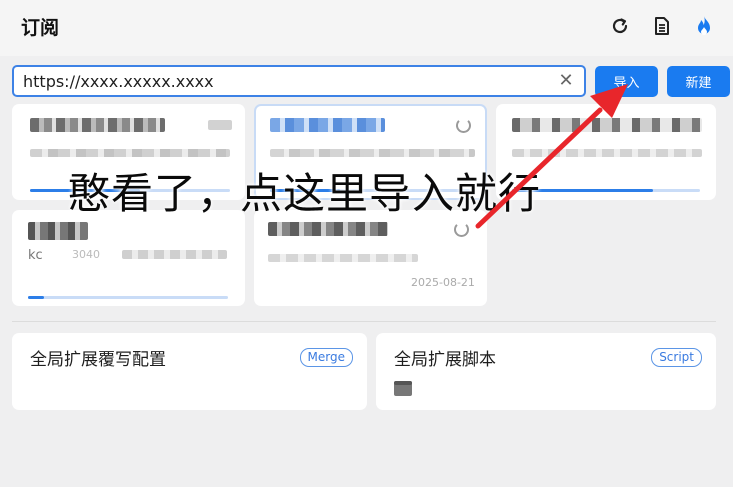  What do you see at coordinates (364, 321) in the screenshot?
I see `section-divider` at bounding box center [364, 321].